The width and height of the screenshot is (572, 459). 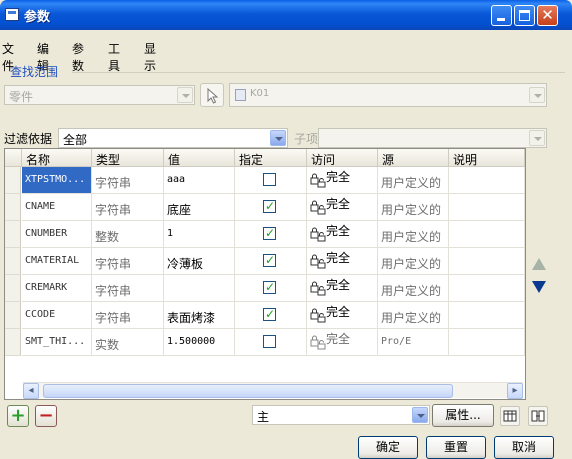 What do you see at coordinates (524, 447) in the screenshot?
I see `cancel-button: 取消` at bounding box center [524, 447].